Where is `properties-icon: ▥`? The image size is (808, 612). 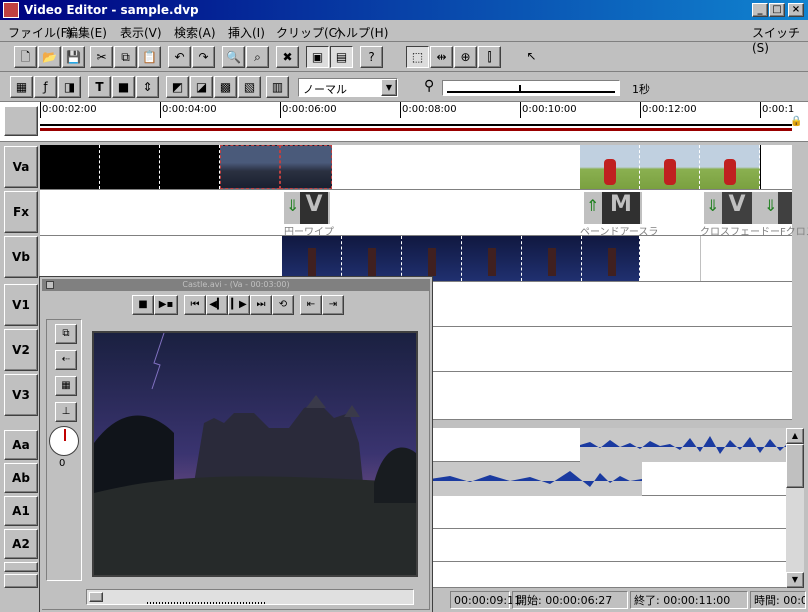 properties-icon: ▥ is located at coordinates (277, 87).